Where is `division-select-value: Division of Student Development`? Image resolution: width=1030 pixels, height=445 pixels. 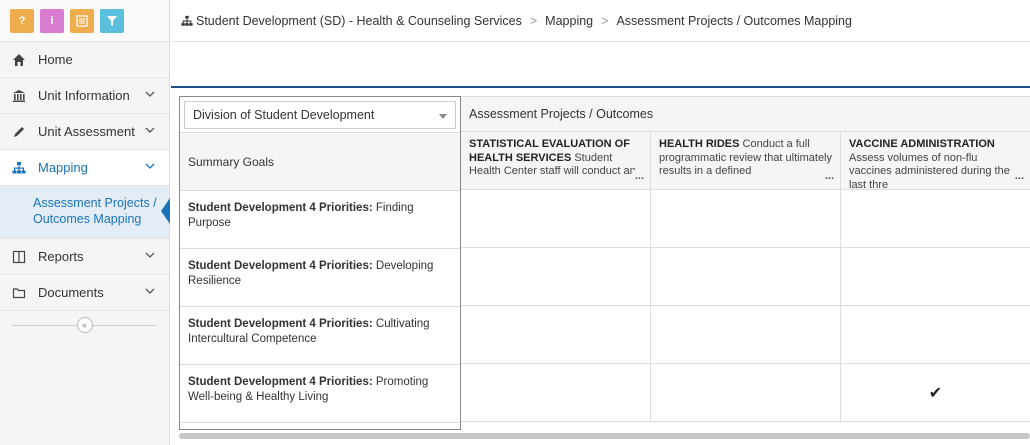
division-select-value: Division of Student Development is located at coordinates (284, 115).